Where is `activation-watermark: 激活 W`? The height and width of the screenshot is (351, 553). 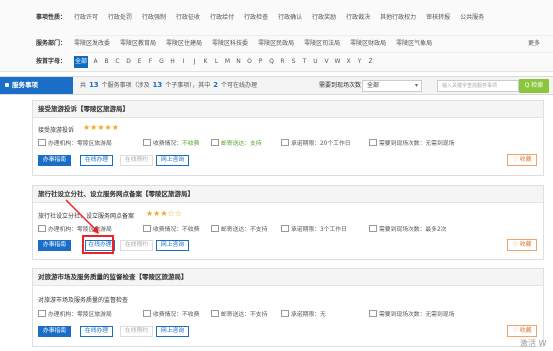
activation-watermark: 激活 W is located at coordinates (533, 343).